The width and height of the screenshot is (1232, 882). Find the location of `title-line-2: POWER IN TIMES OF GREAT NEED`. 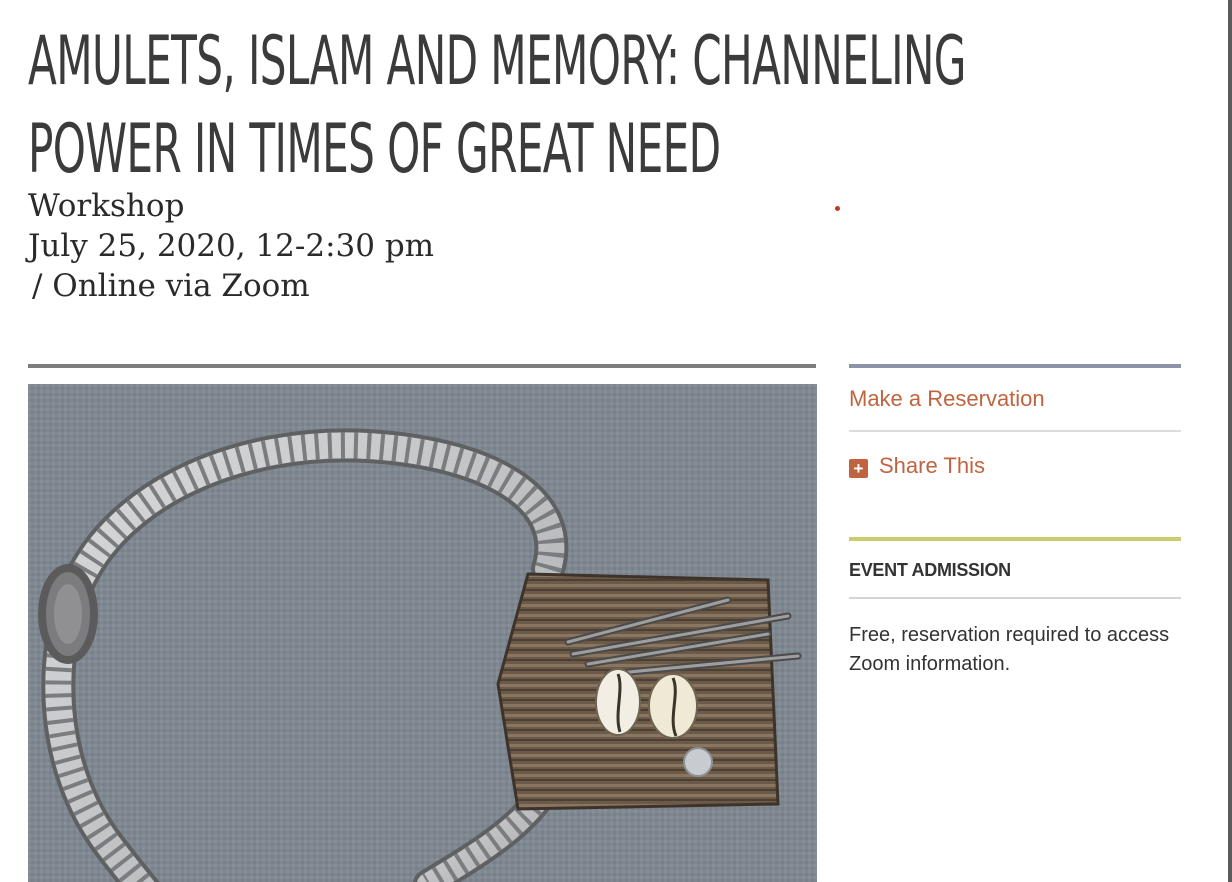

title-line-2: POWER IN TIMES OF GREAT NEED is located at coordinates (374, 149).